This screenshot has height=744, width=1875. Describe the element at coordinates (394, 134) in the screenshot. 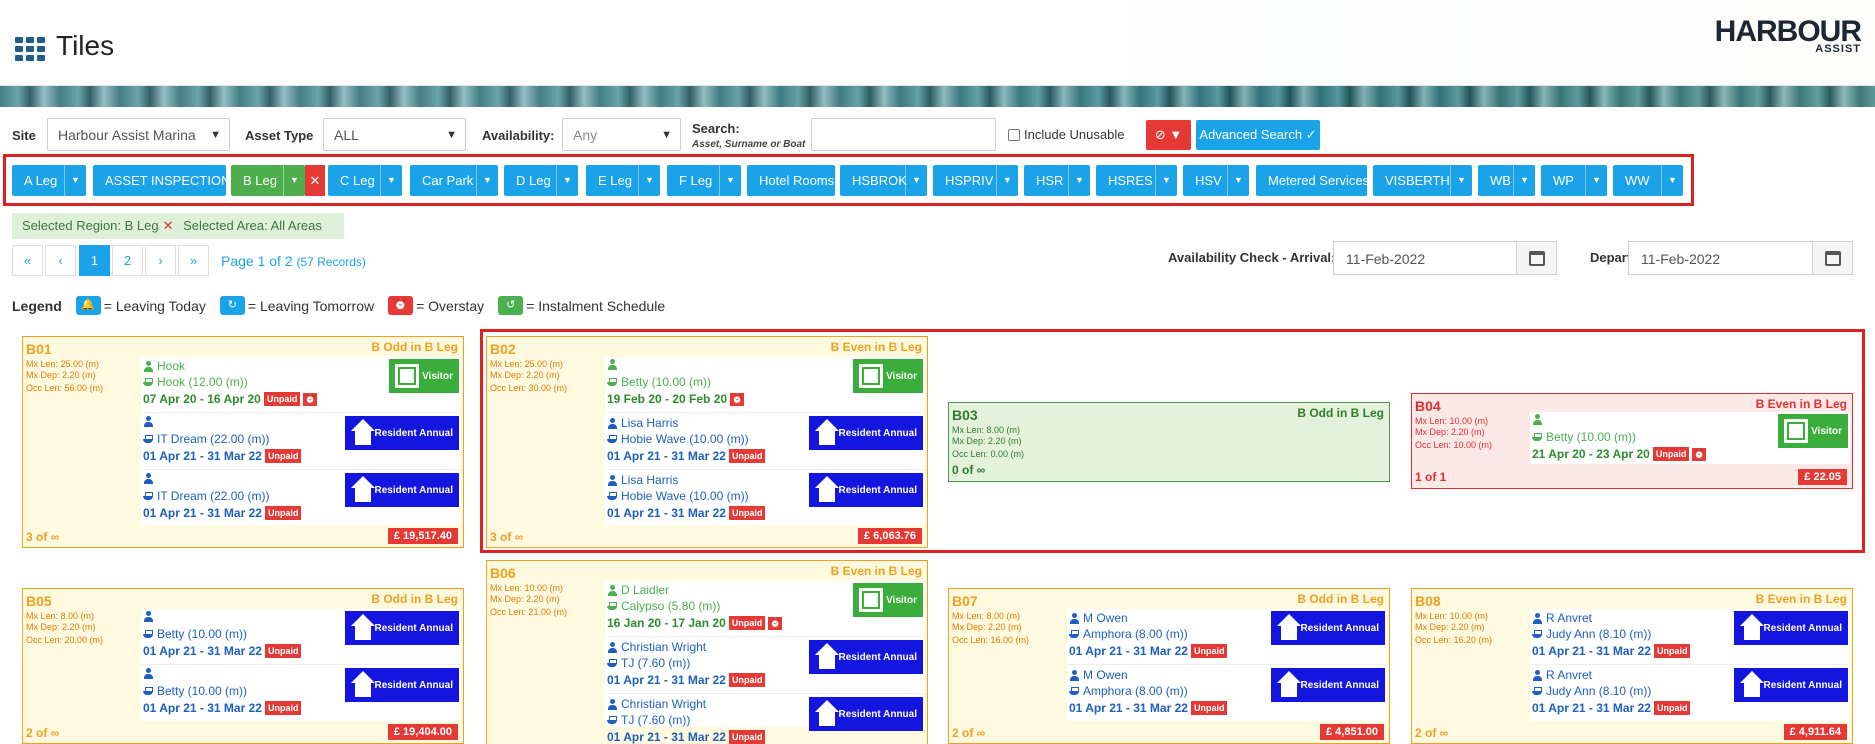

I see `asset-type-select: ALL ▼` at that location.